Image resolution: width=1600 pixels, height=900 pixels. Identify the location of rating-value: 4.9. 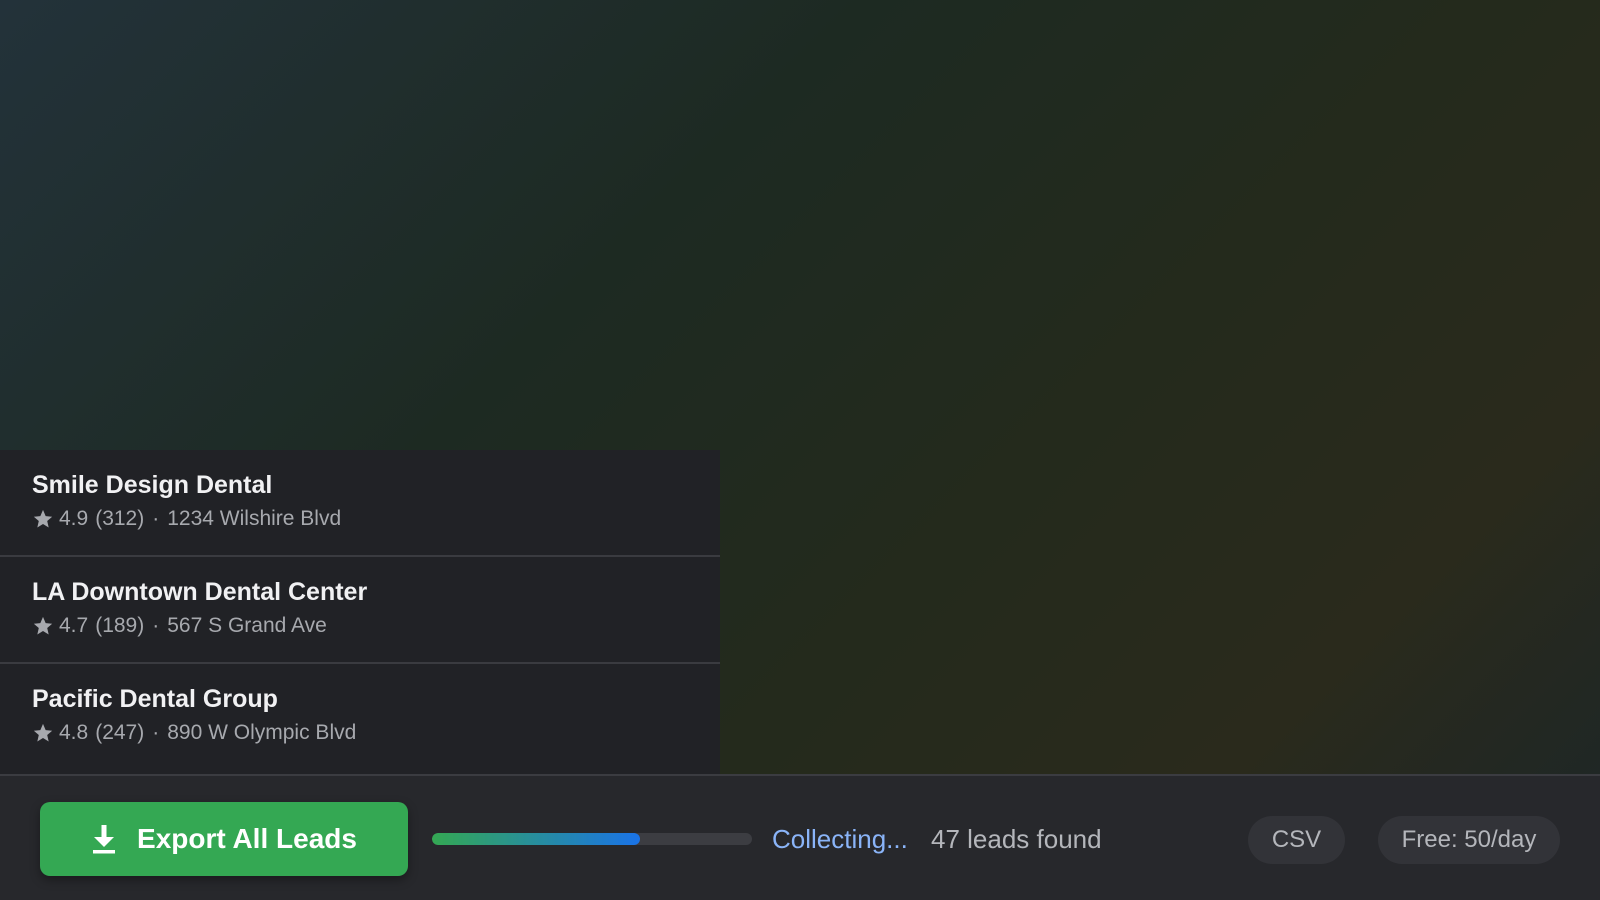
(74, 518).